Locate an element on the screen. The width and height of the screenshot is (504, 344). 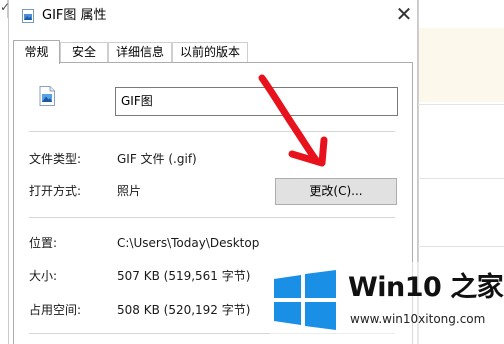
watermark-title: Win10 之家 is located at coordinates (426, 287).